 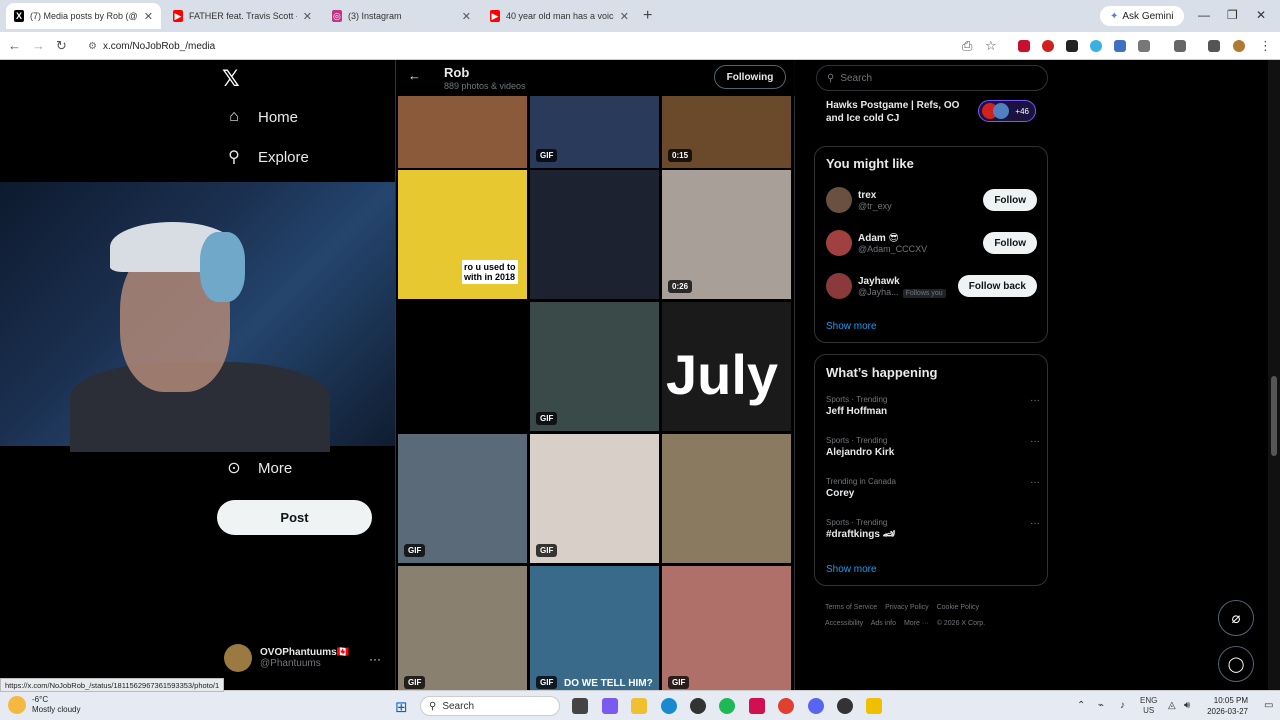 What do you see at coordinates (851, 607) in the screenshot?
I see `footer-link-terms: Terms of Service` at bounding box center [851, 607].